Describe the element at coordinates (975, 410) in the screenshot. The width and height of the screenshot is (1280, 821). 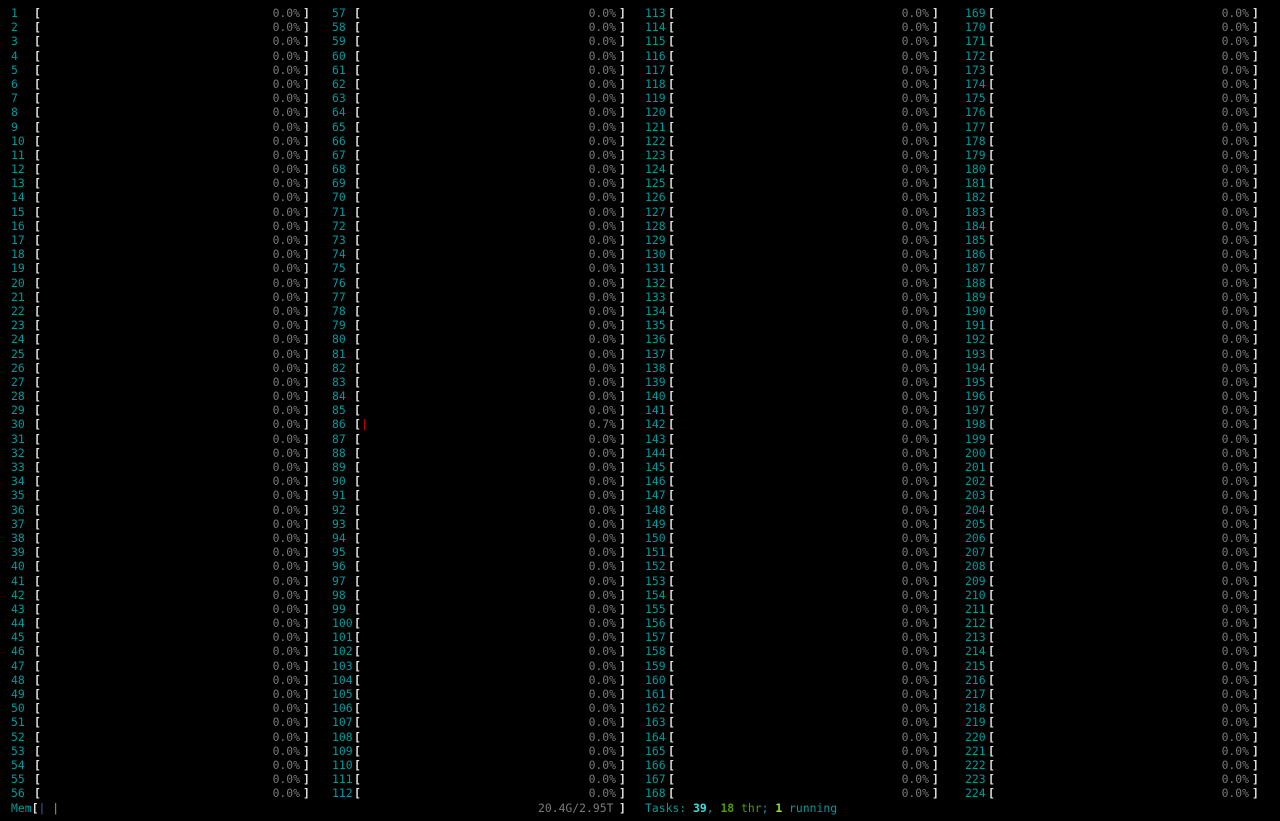
I see `cpu-number: 197` at that location.